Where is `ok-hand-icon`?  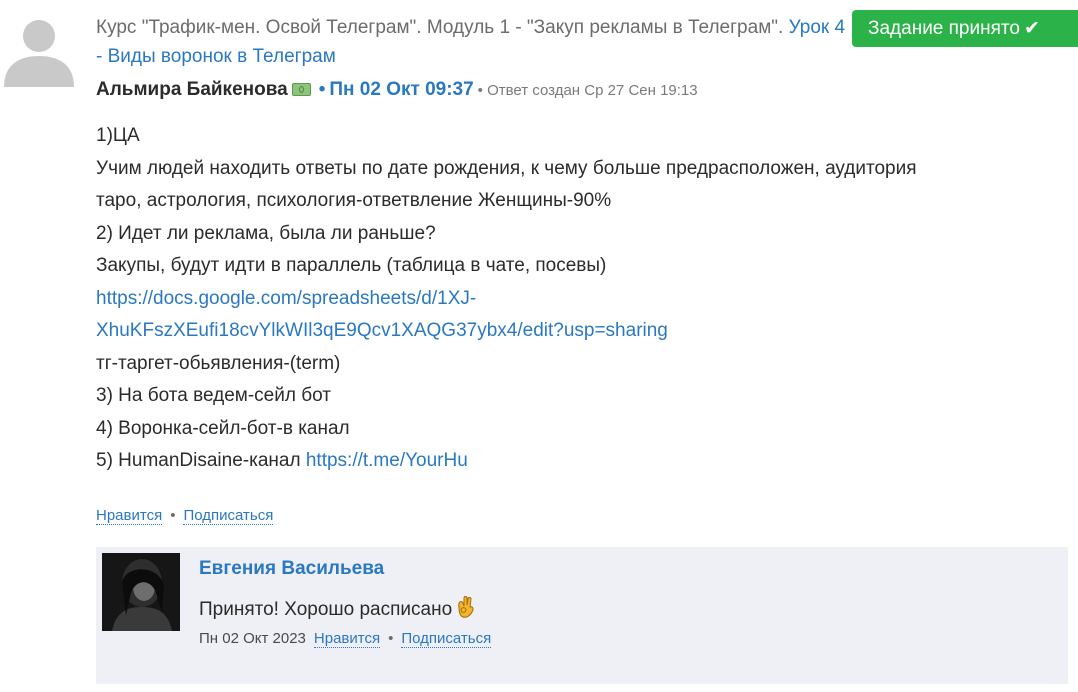
ok-hand-icon is located at coordinates (465, 610).